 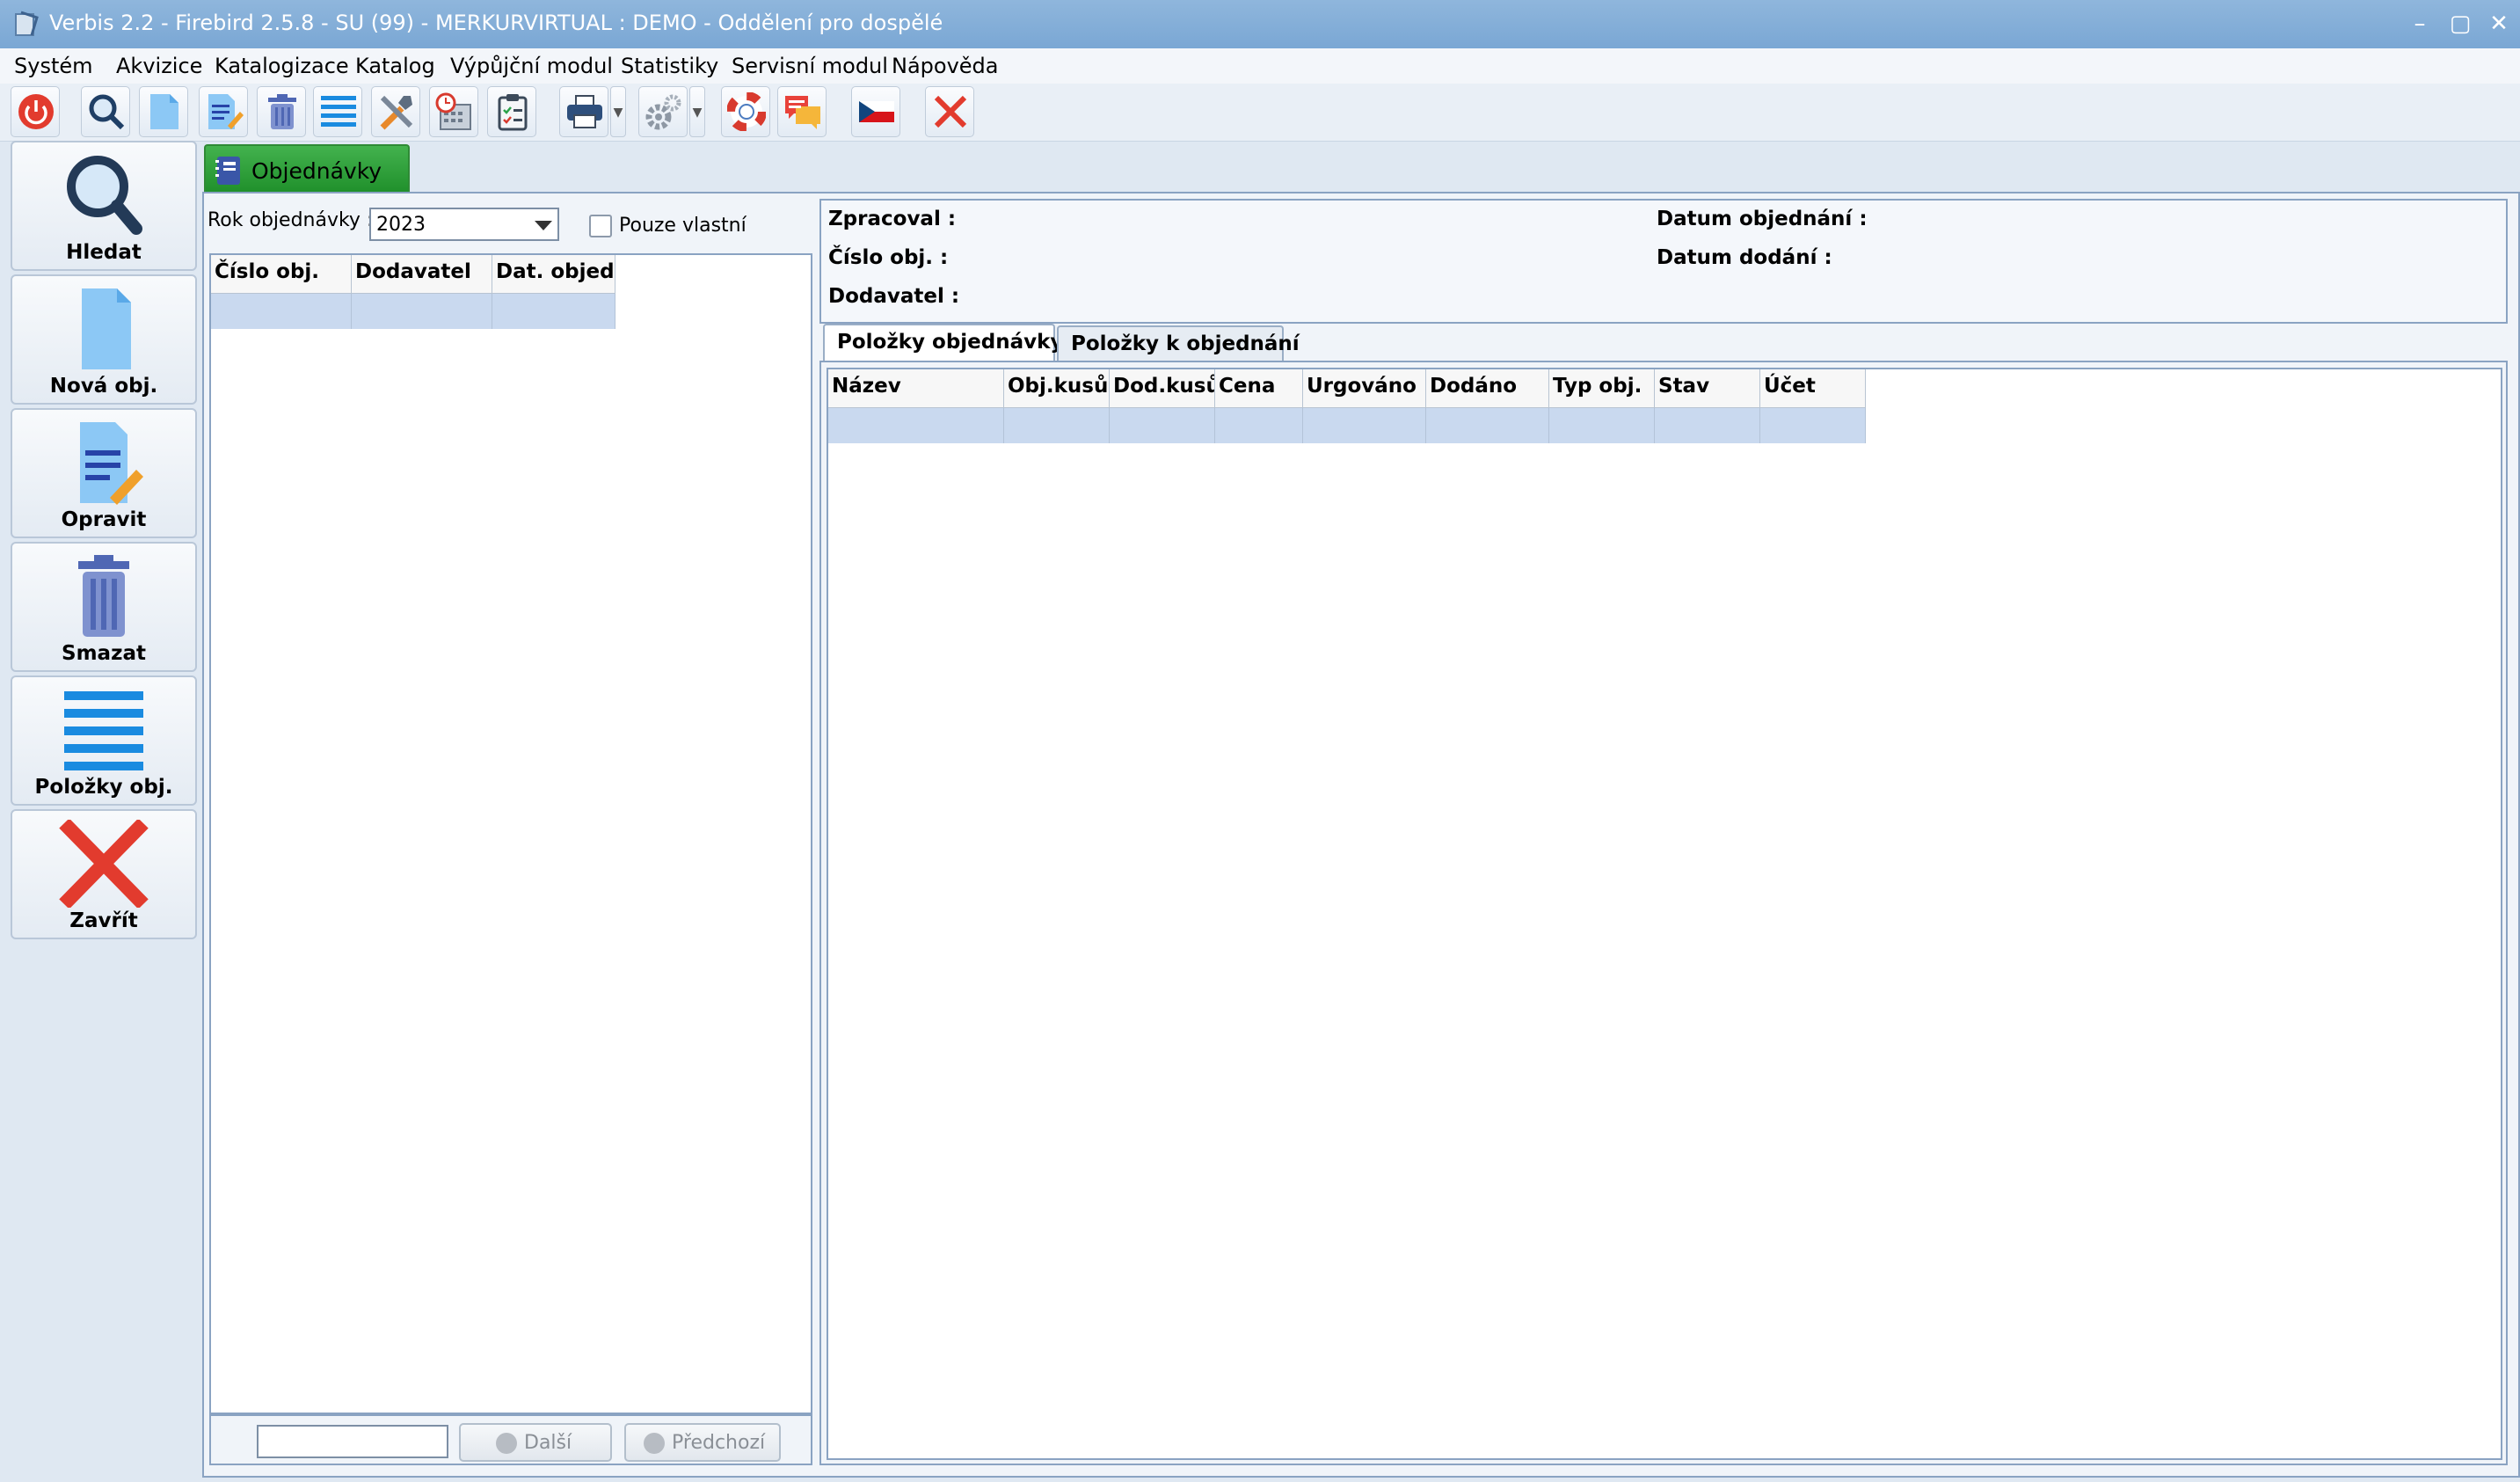 I want to click on print-dropdown-arrow: ▼, so click(x=618, y=111).